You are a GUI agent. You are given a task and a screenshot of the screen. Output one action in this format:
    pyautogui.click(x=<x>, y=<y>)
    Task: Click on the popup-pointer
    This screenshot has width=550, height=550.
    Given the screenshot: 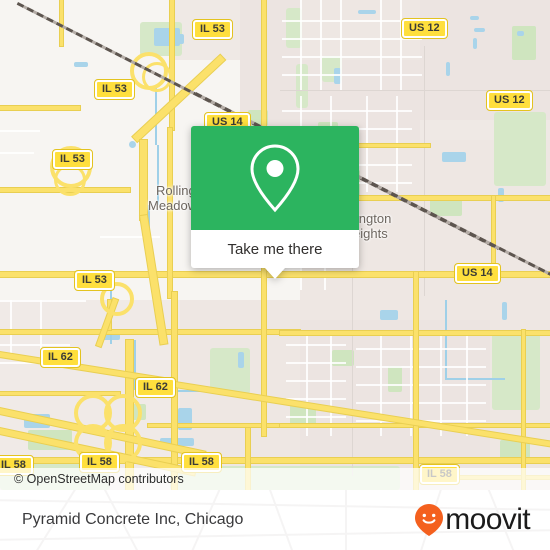 What is the action you would take?
    pyautogui.click(x=275, y=273)
    